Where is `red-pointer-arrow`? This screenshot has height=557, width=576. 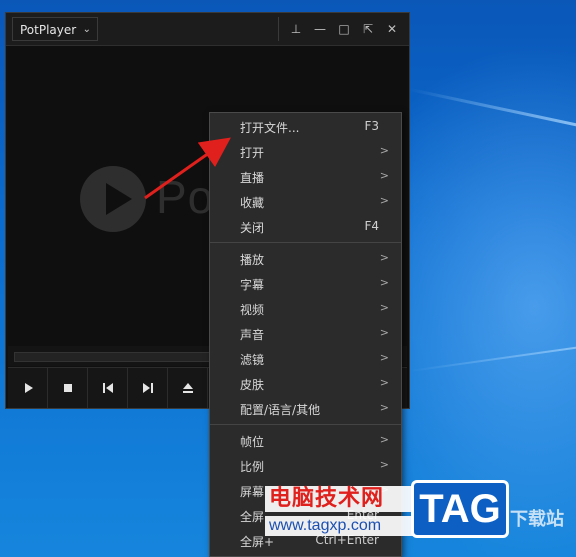 red-pointer-arrow is located at coordinates (187, 168).